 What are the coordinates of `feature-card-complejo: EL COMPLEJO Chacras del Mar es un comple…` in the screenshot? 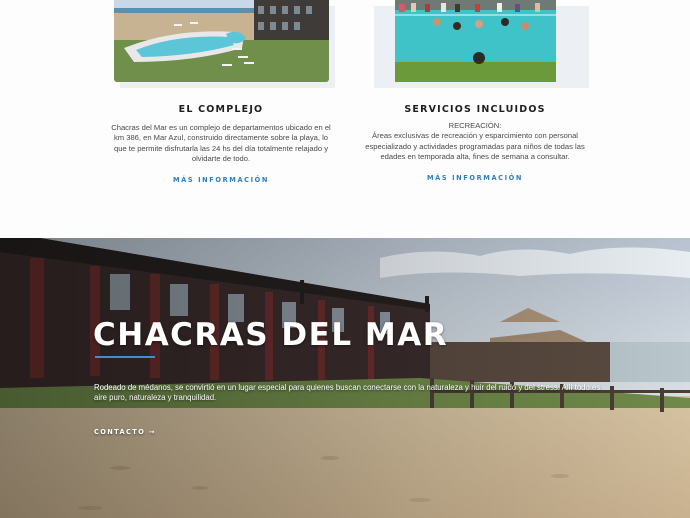 It's located at (221, 92).